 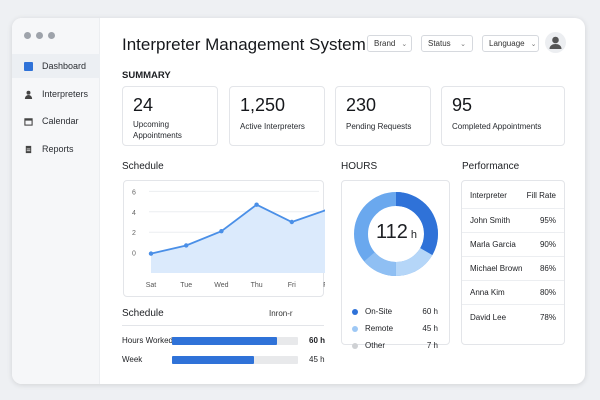 I want to click on interpreter-name: Anna Kim, so click(x=487, y=292).